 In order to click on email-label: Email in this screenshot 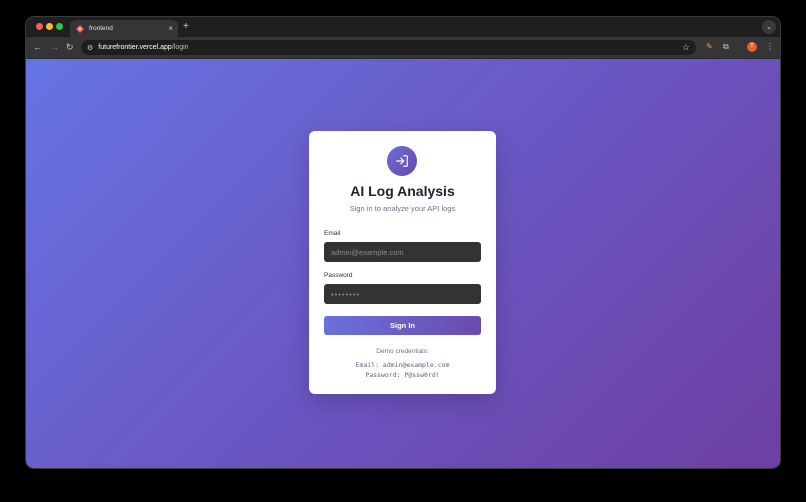, I will do `click(332, 233)`.